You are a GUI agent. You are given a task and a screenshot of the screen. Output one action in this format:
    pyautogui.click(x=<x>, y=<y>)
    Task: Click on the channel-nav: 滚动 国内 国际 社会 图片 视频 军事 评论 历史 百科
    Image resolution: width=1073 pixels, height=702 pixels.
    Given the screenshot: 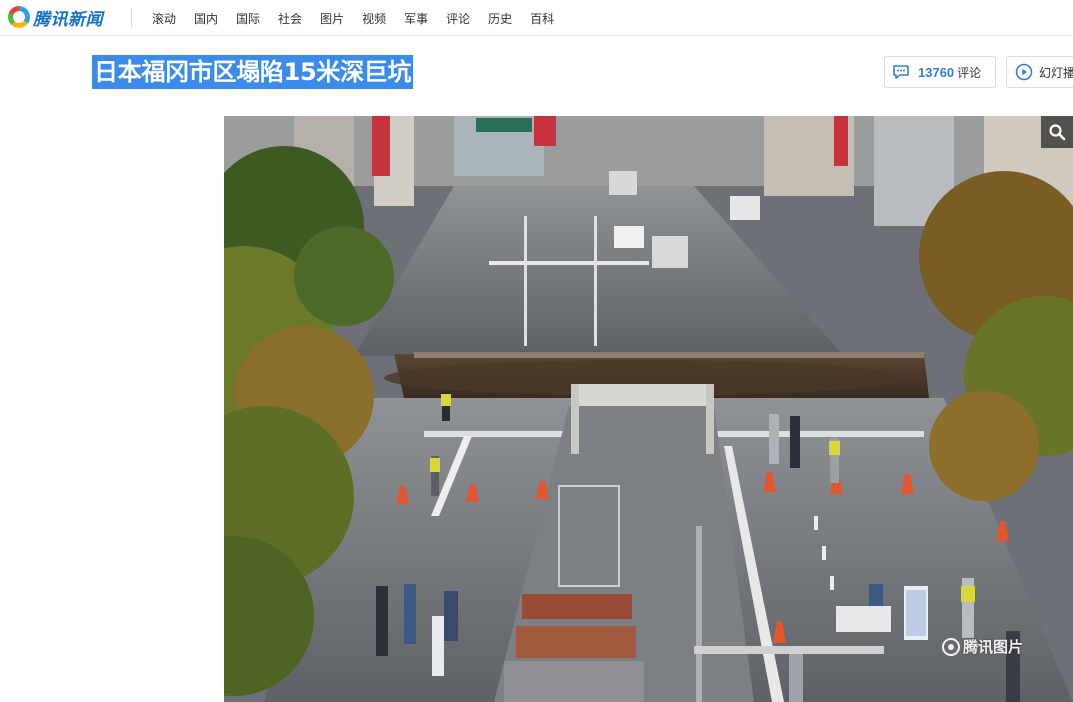 What is the action you would take?
    pyautogui.click(x=362, y=18)
    